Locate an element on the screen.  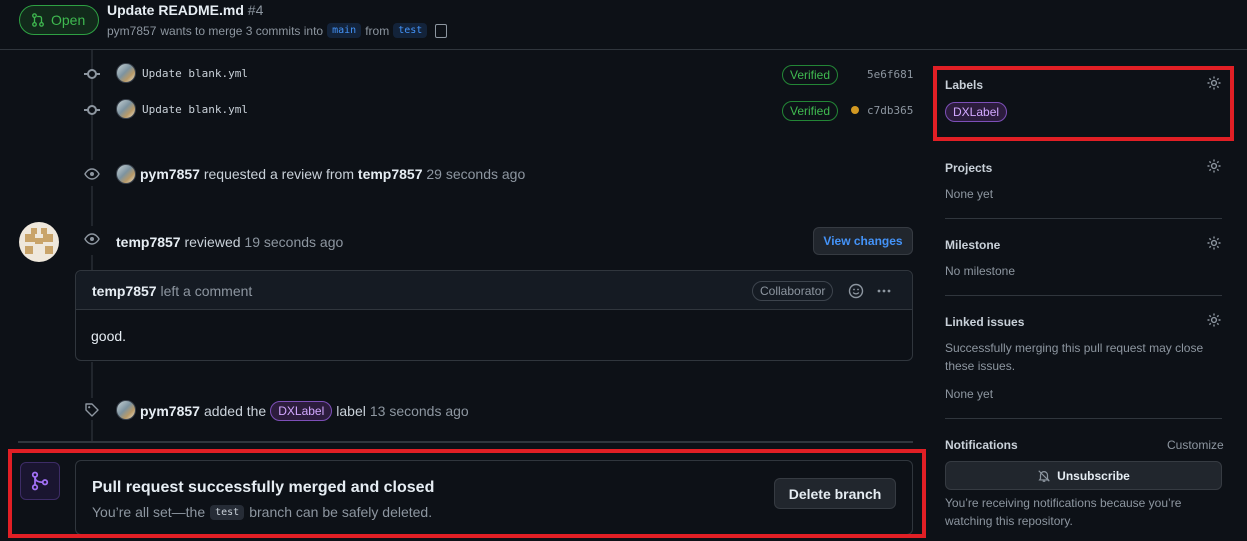
pending-status-icon is located at coordinates (855, 110).